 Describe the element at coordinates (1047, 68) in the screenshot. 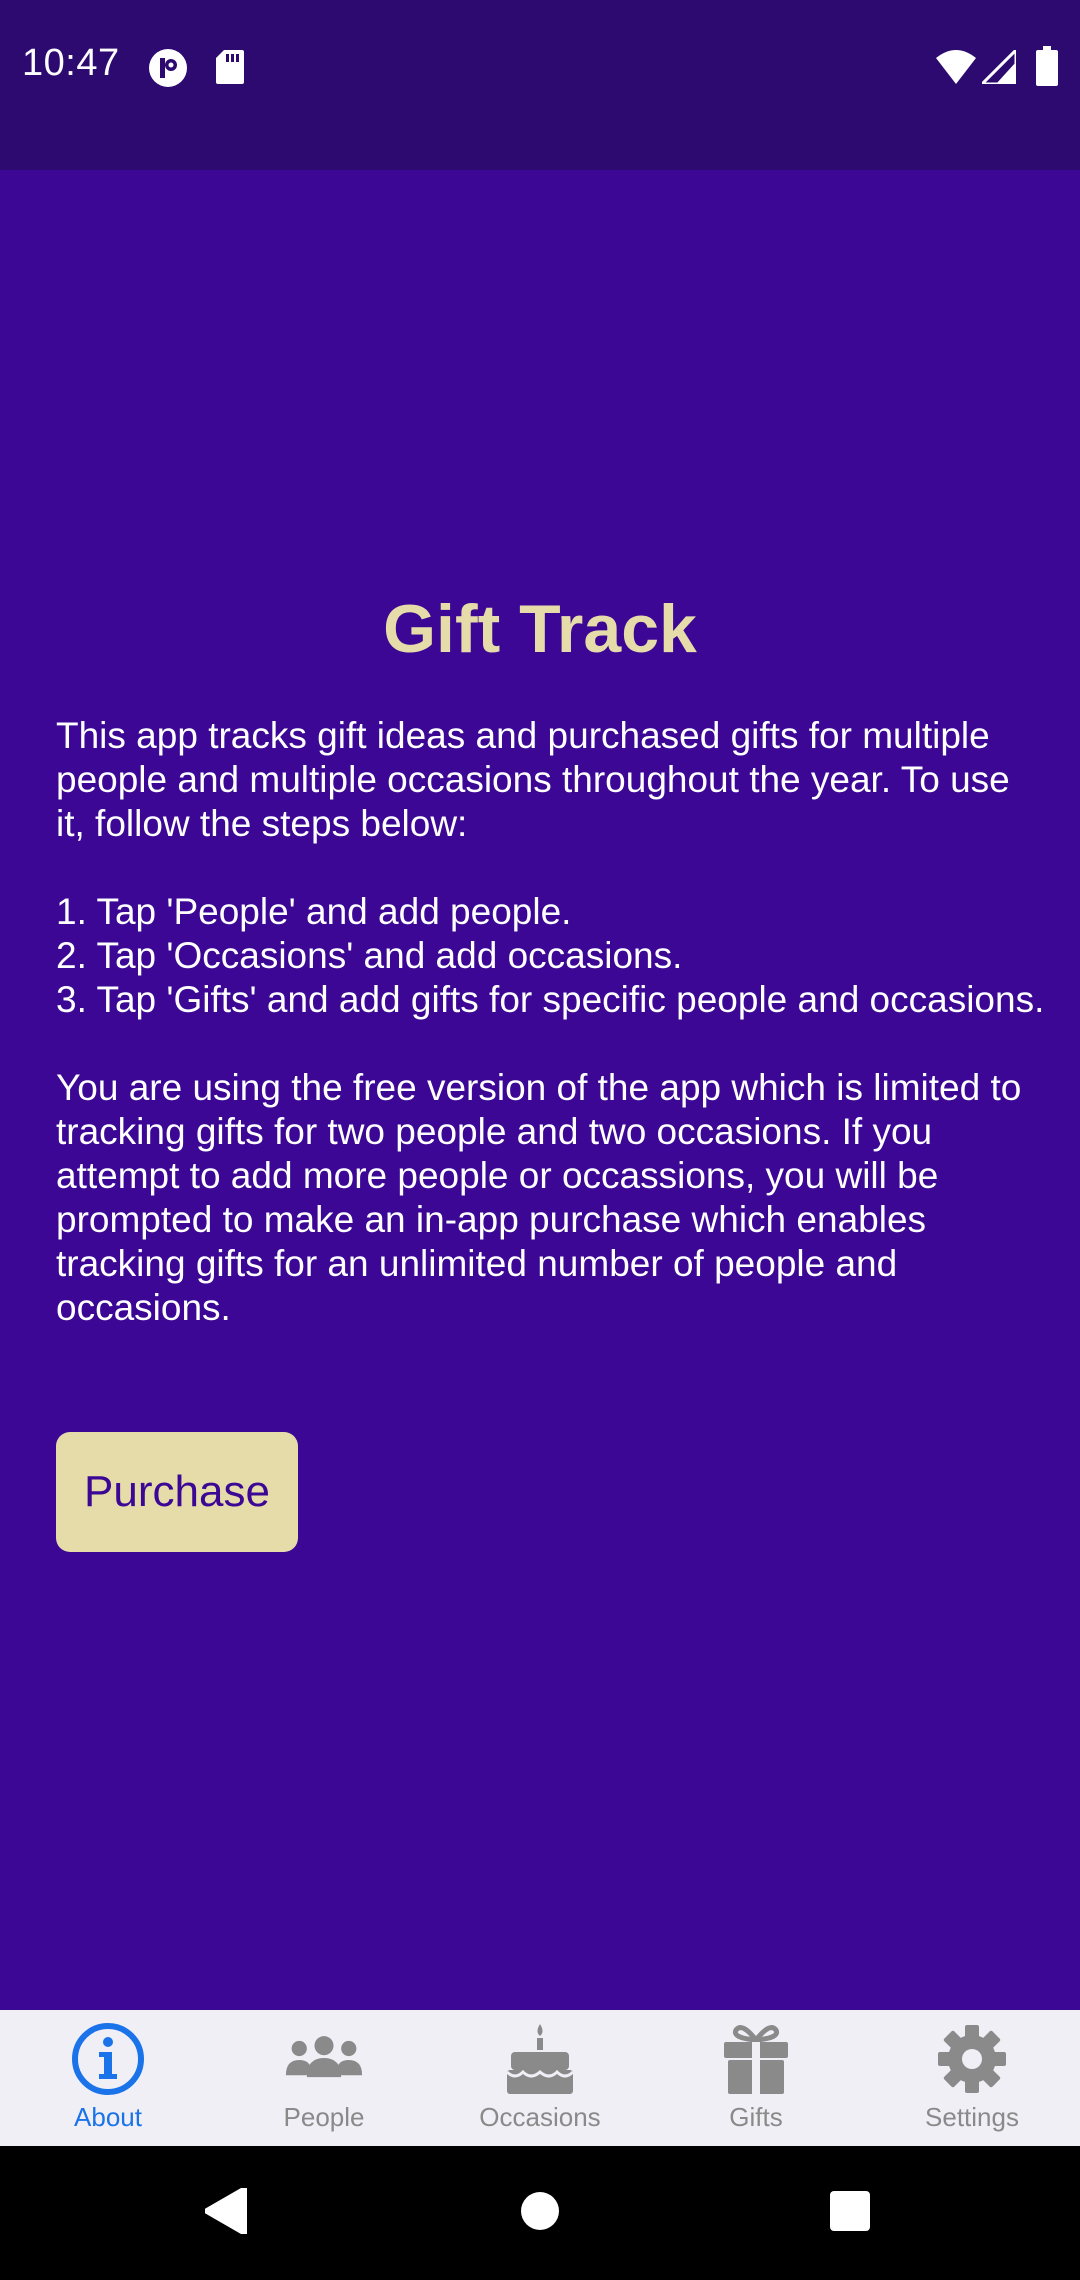

I see `battery-icon` at that location.